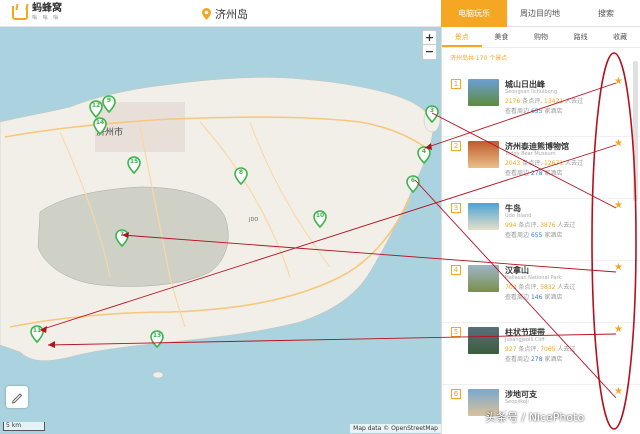 This screenshot has width=640, height=434. I want to click on tab-attractions: 景点, so click(462, 37).